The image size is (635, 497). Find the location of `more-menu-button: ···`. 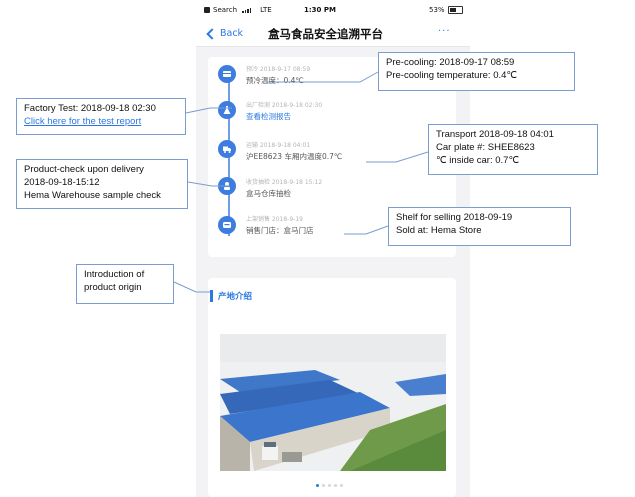

more-menu-button: ··· is located at coordinates (444, 31).